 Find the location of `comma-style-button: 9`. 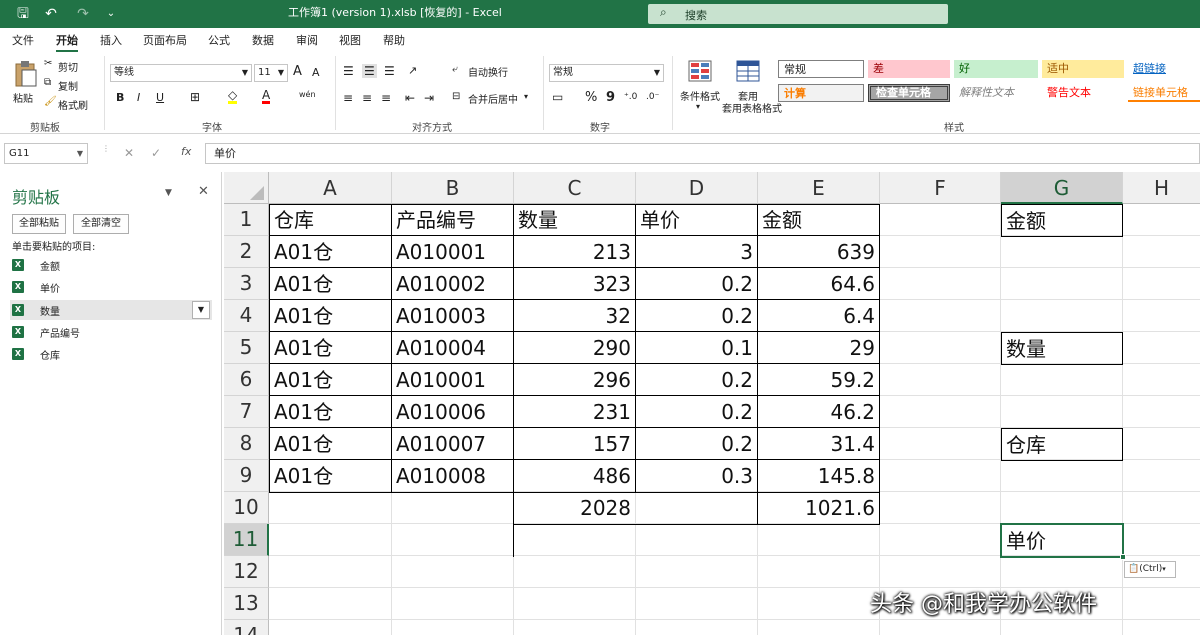

comma-style-button: 9 is located at coordinates (610, 97).